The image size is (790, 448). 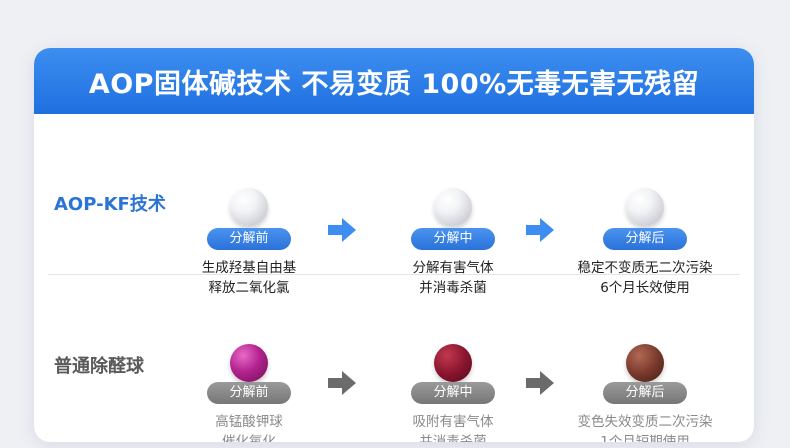 What do you see at coordinates (249, 422) in the screenshot?
I see `desc-line: 高锰酸钾球` at bounding box center [249, 422].